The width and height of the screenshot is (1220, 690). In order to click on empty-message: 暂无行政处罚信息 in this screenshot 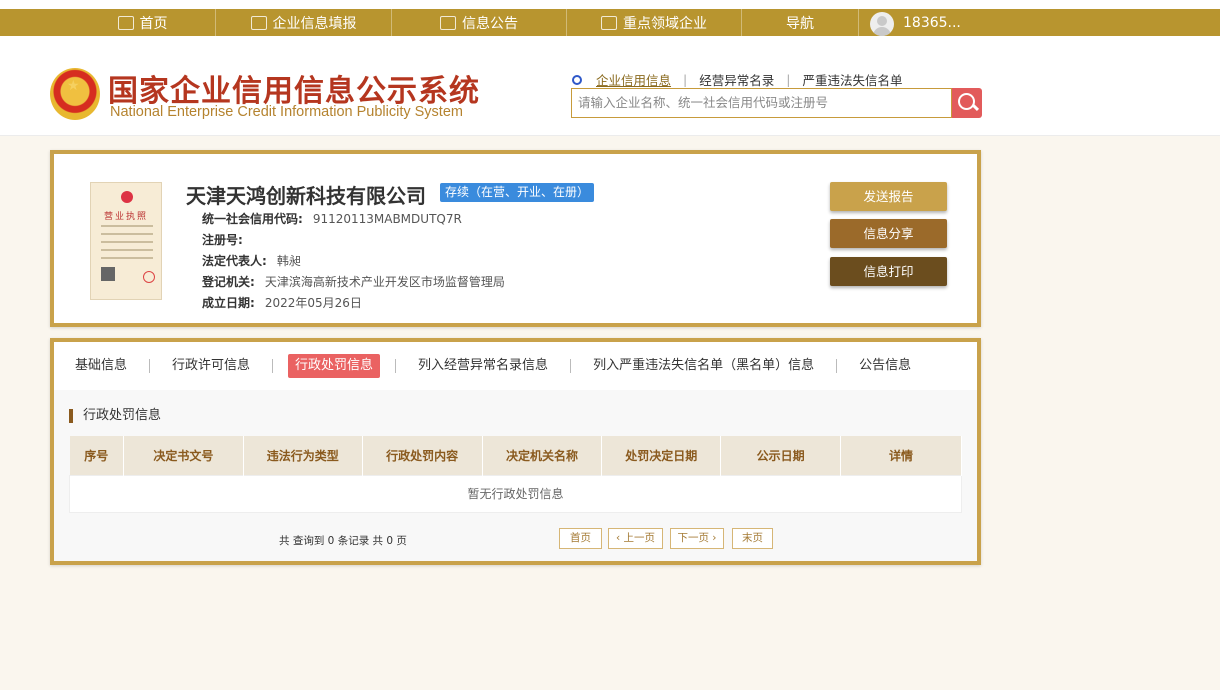, I will do `click(515, 493)`.